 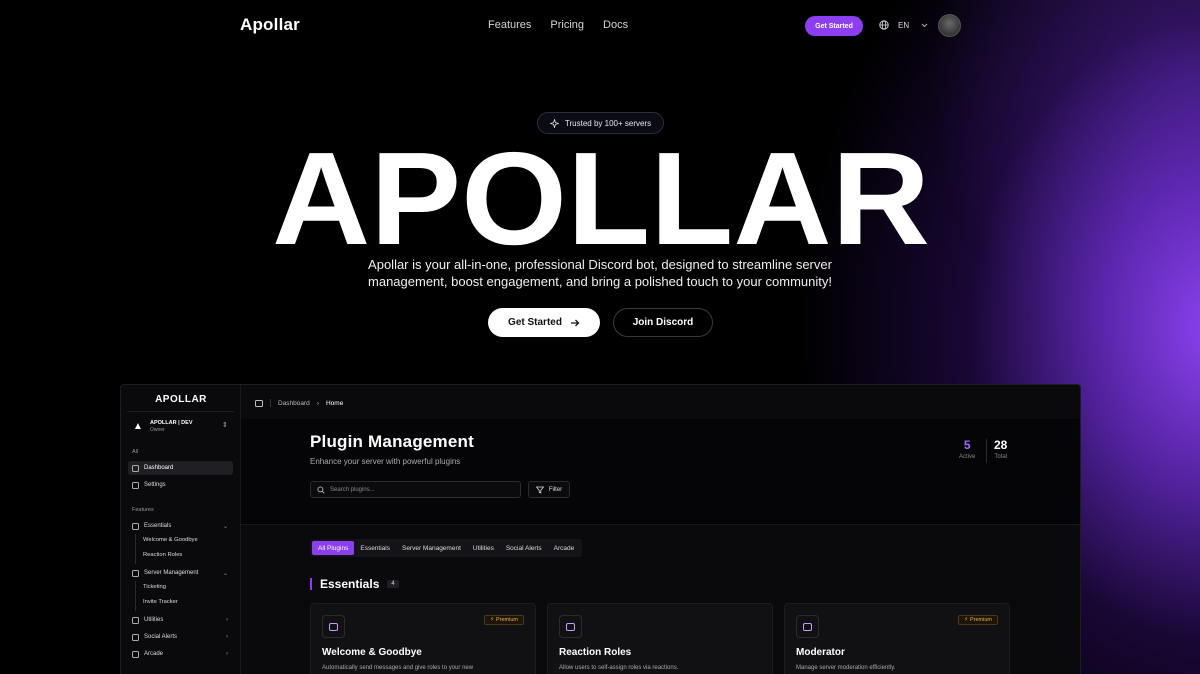 What do you see at coordinates (564, 548) in the screenshot?
I see `tab-arcade: Arcade` at bounding box center [564, 548].